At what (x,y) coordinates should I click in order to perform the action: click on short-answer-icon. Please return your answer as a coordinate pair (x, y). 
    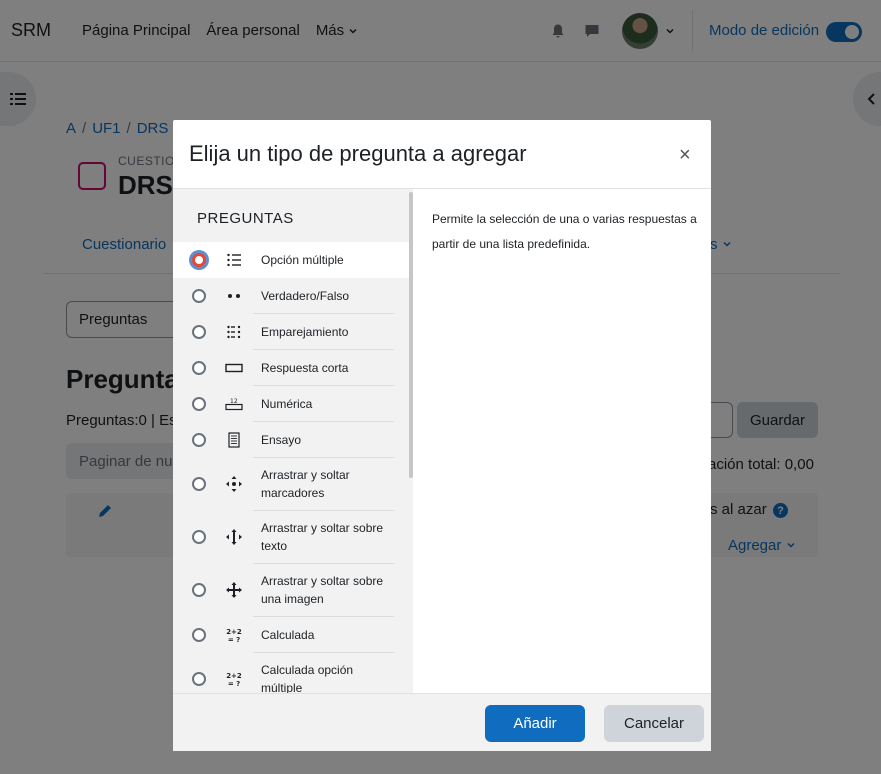
    Looking at the image, I should click on (234, 368).